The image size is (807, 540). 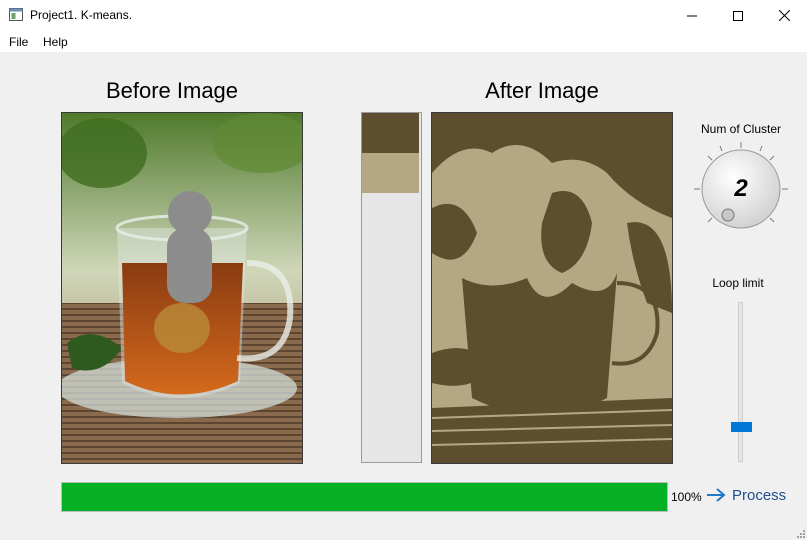 I want to click on title-bar: Project1. K-means., so click(x=403, y=16).